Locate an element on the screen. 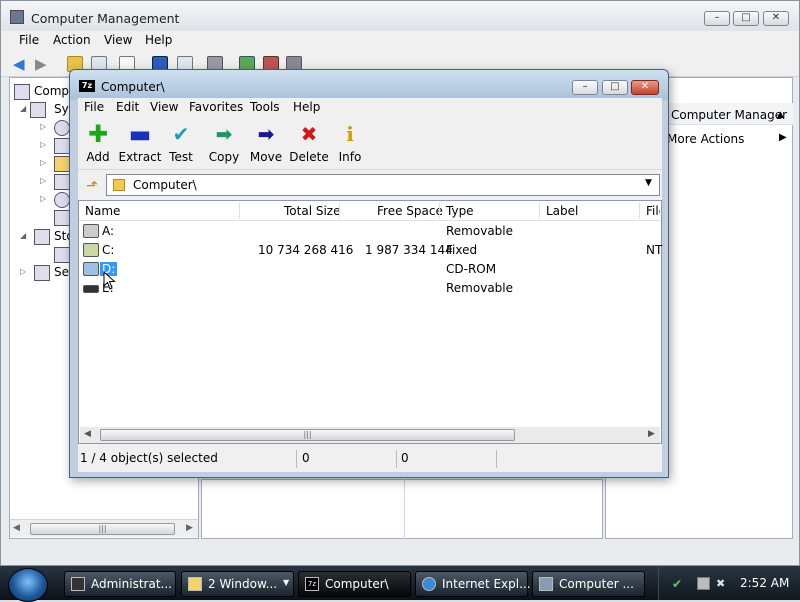  table-row: C: 10 734 268 416 1 987 334 144 Fixed NT is located at coordinates (370, 250).